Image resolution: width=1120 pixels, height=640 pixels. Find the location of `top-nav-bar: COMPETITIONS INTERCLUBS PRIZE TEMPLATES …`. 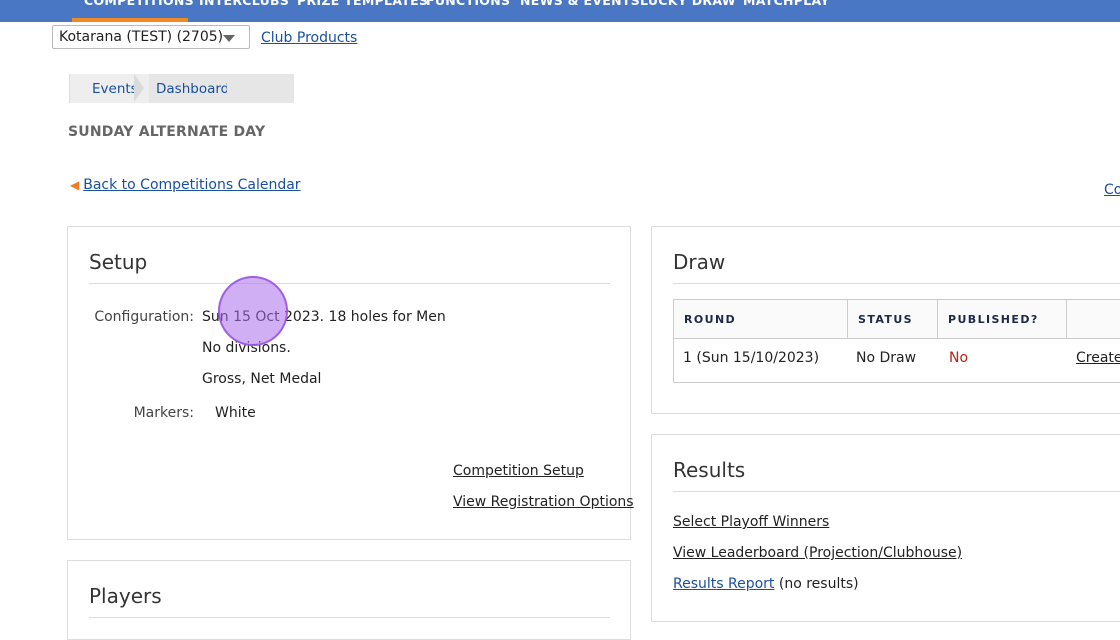

top-nav-bar: COMPETITIONS INTERCLUBS PRIZE TEMPLATES … is located at coordinates (560, 11).